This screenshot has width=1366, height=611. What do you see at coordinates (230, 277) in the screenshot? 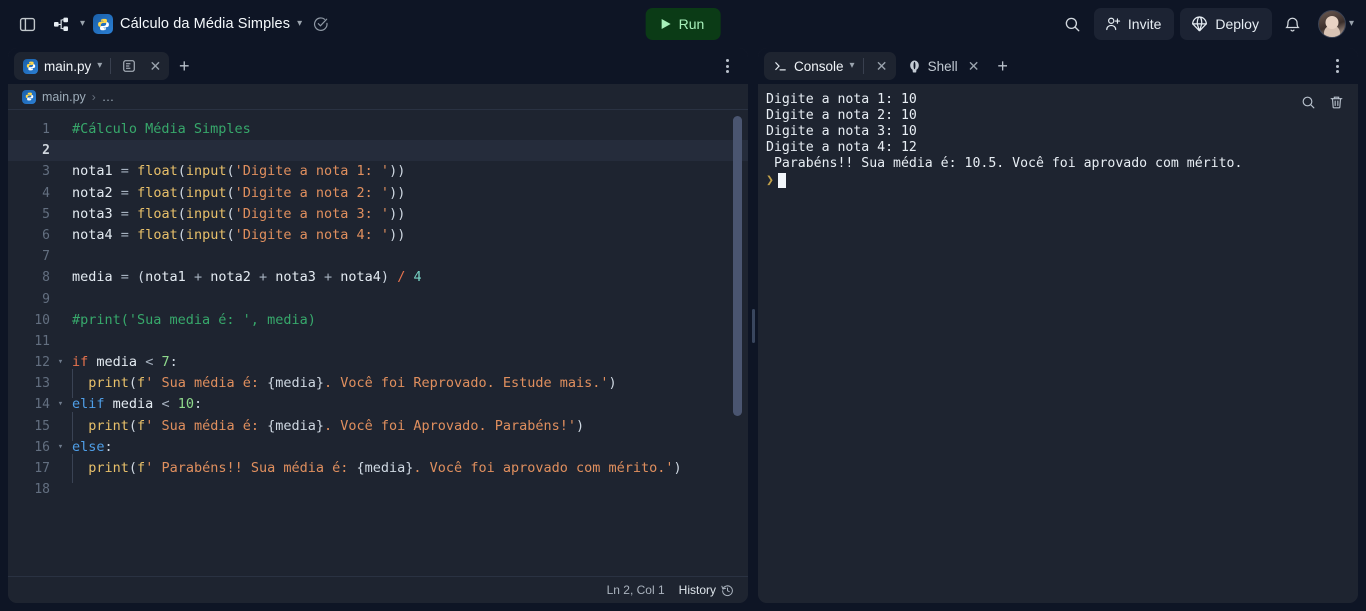
I see `code-token: nota2` at bounding box center [230, 277].